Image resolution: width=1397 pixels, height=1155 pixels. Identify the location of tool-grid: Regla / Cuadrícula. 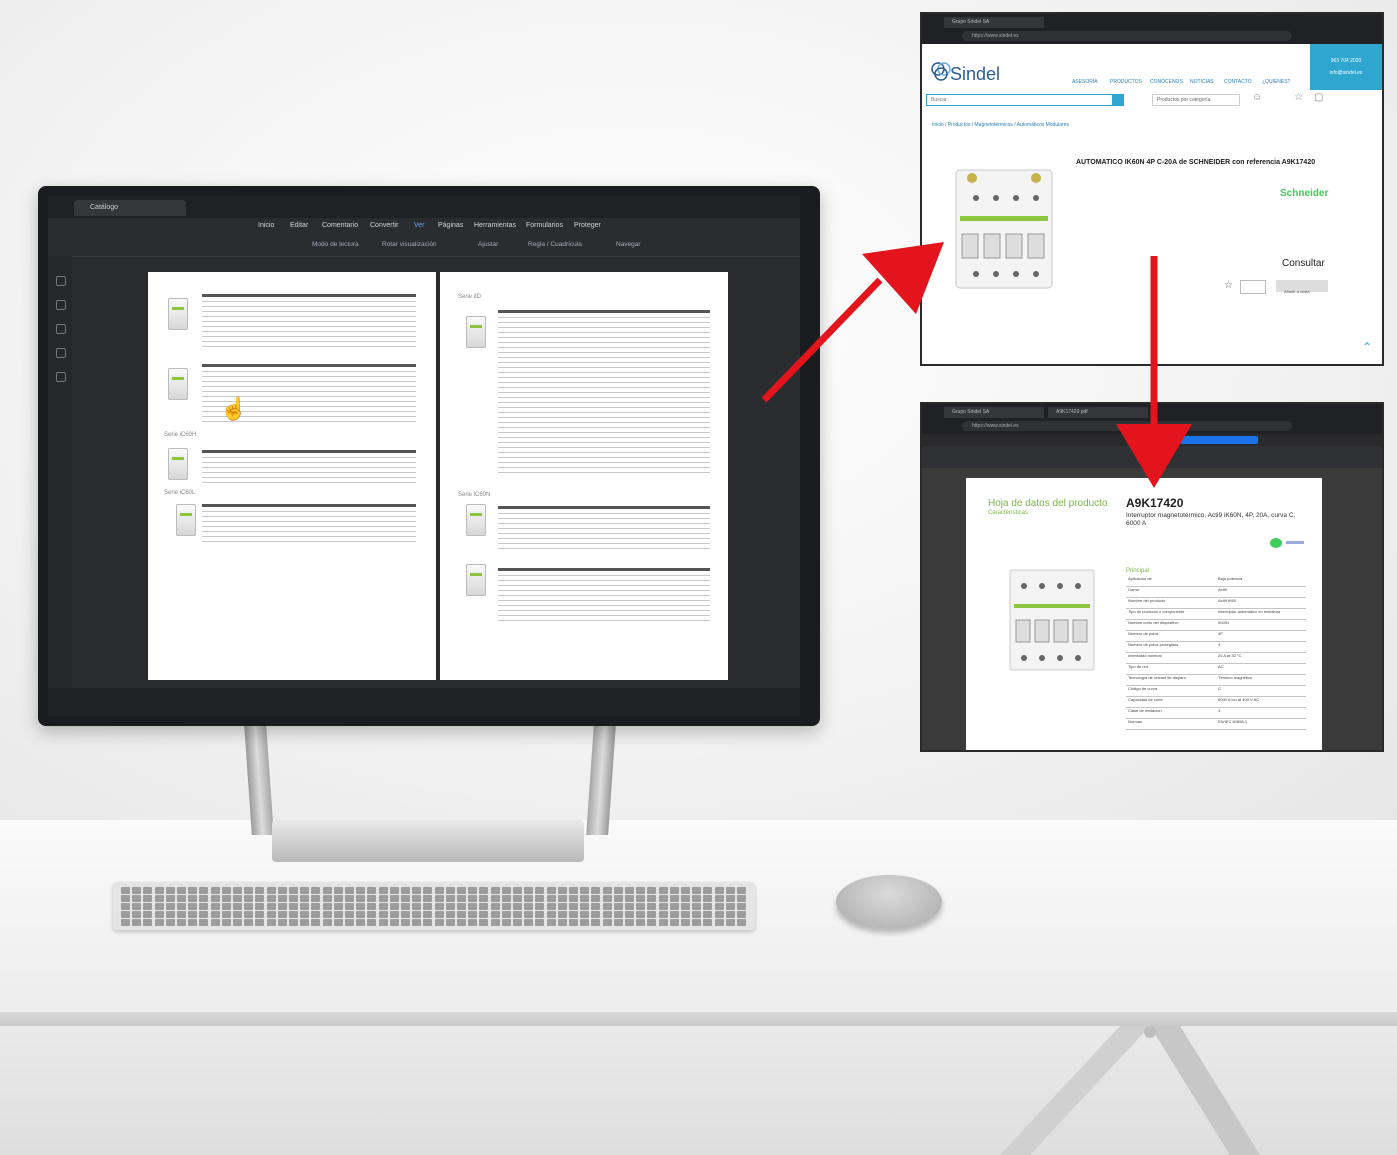
(555, 244).